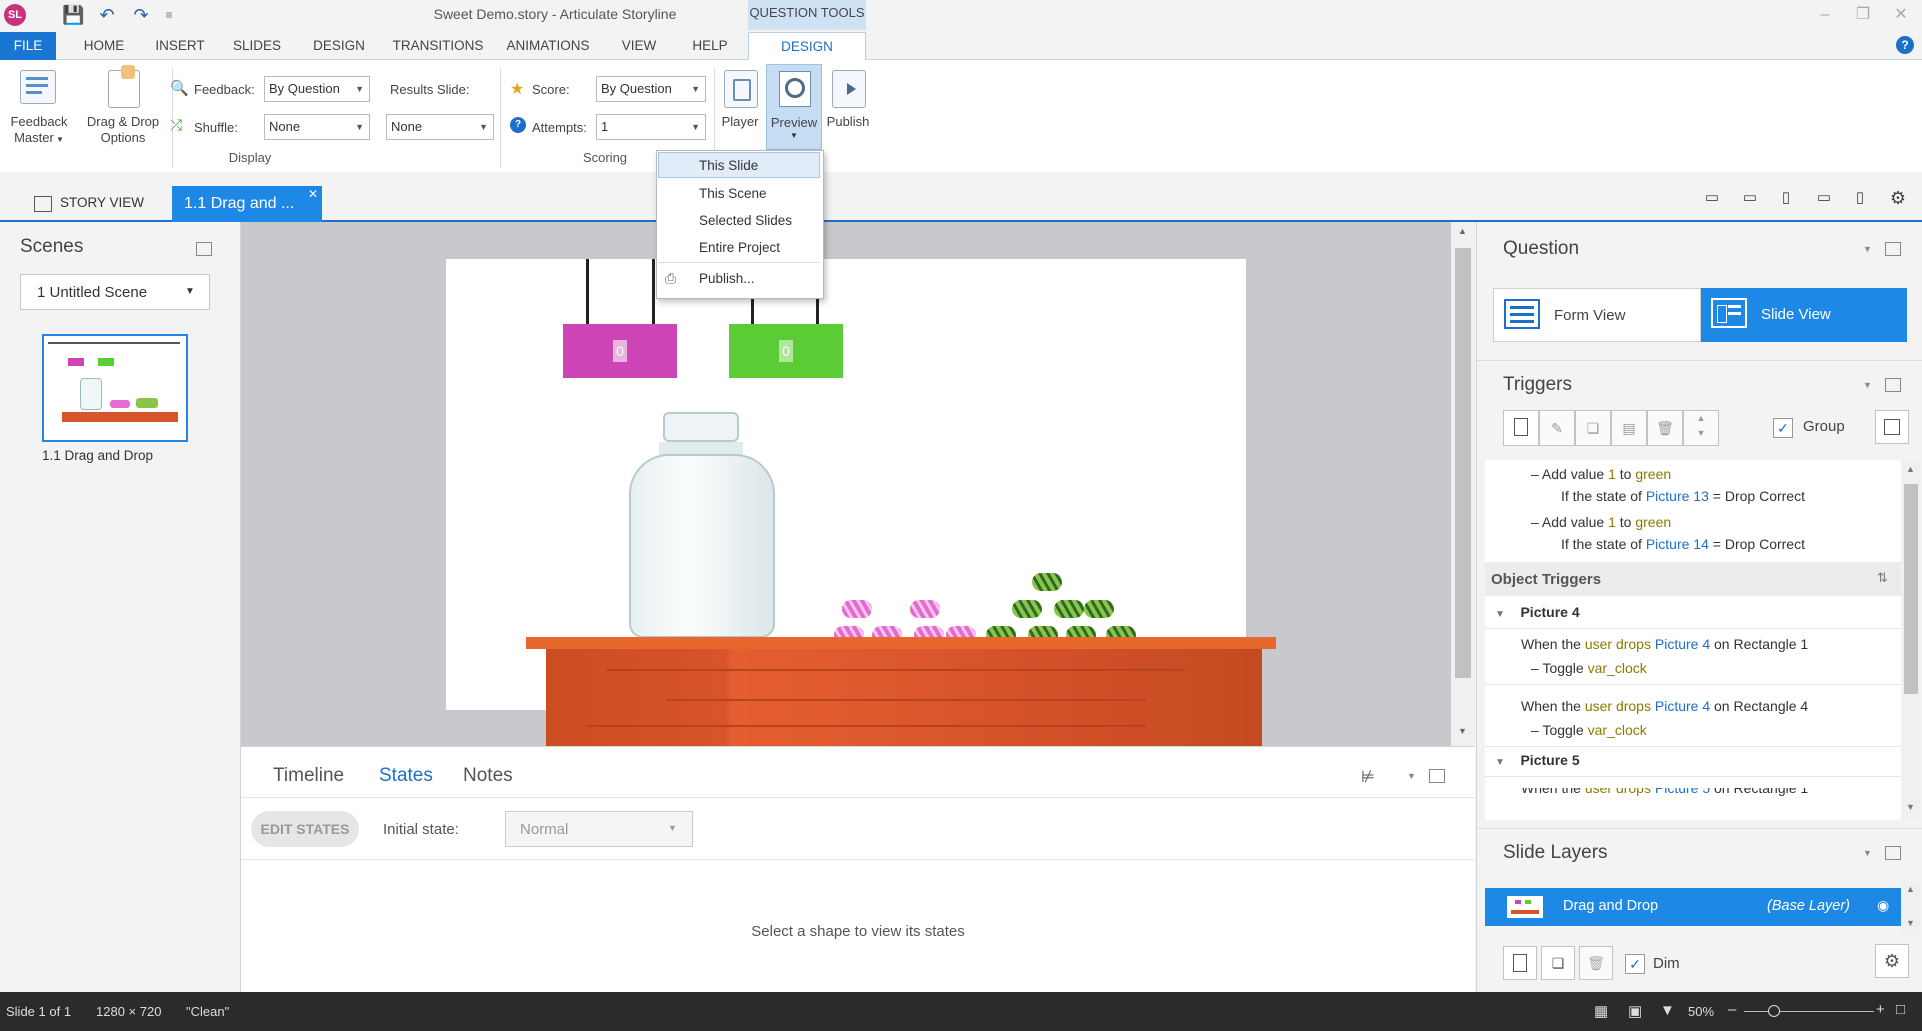  I want to click on tab-view: VIEW, so click(639, 46).